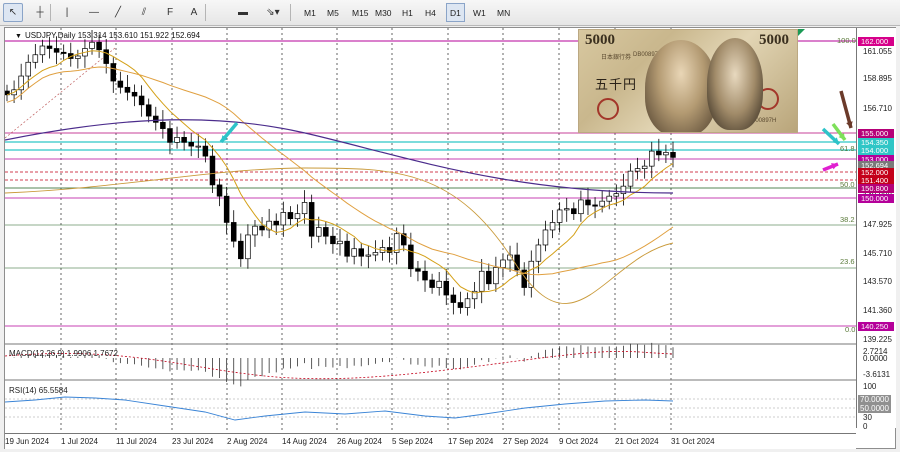 The height and width of the screenshot is (452, 900). I want to click on date-tick: 11 Jul 2024, so click(136, 441).